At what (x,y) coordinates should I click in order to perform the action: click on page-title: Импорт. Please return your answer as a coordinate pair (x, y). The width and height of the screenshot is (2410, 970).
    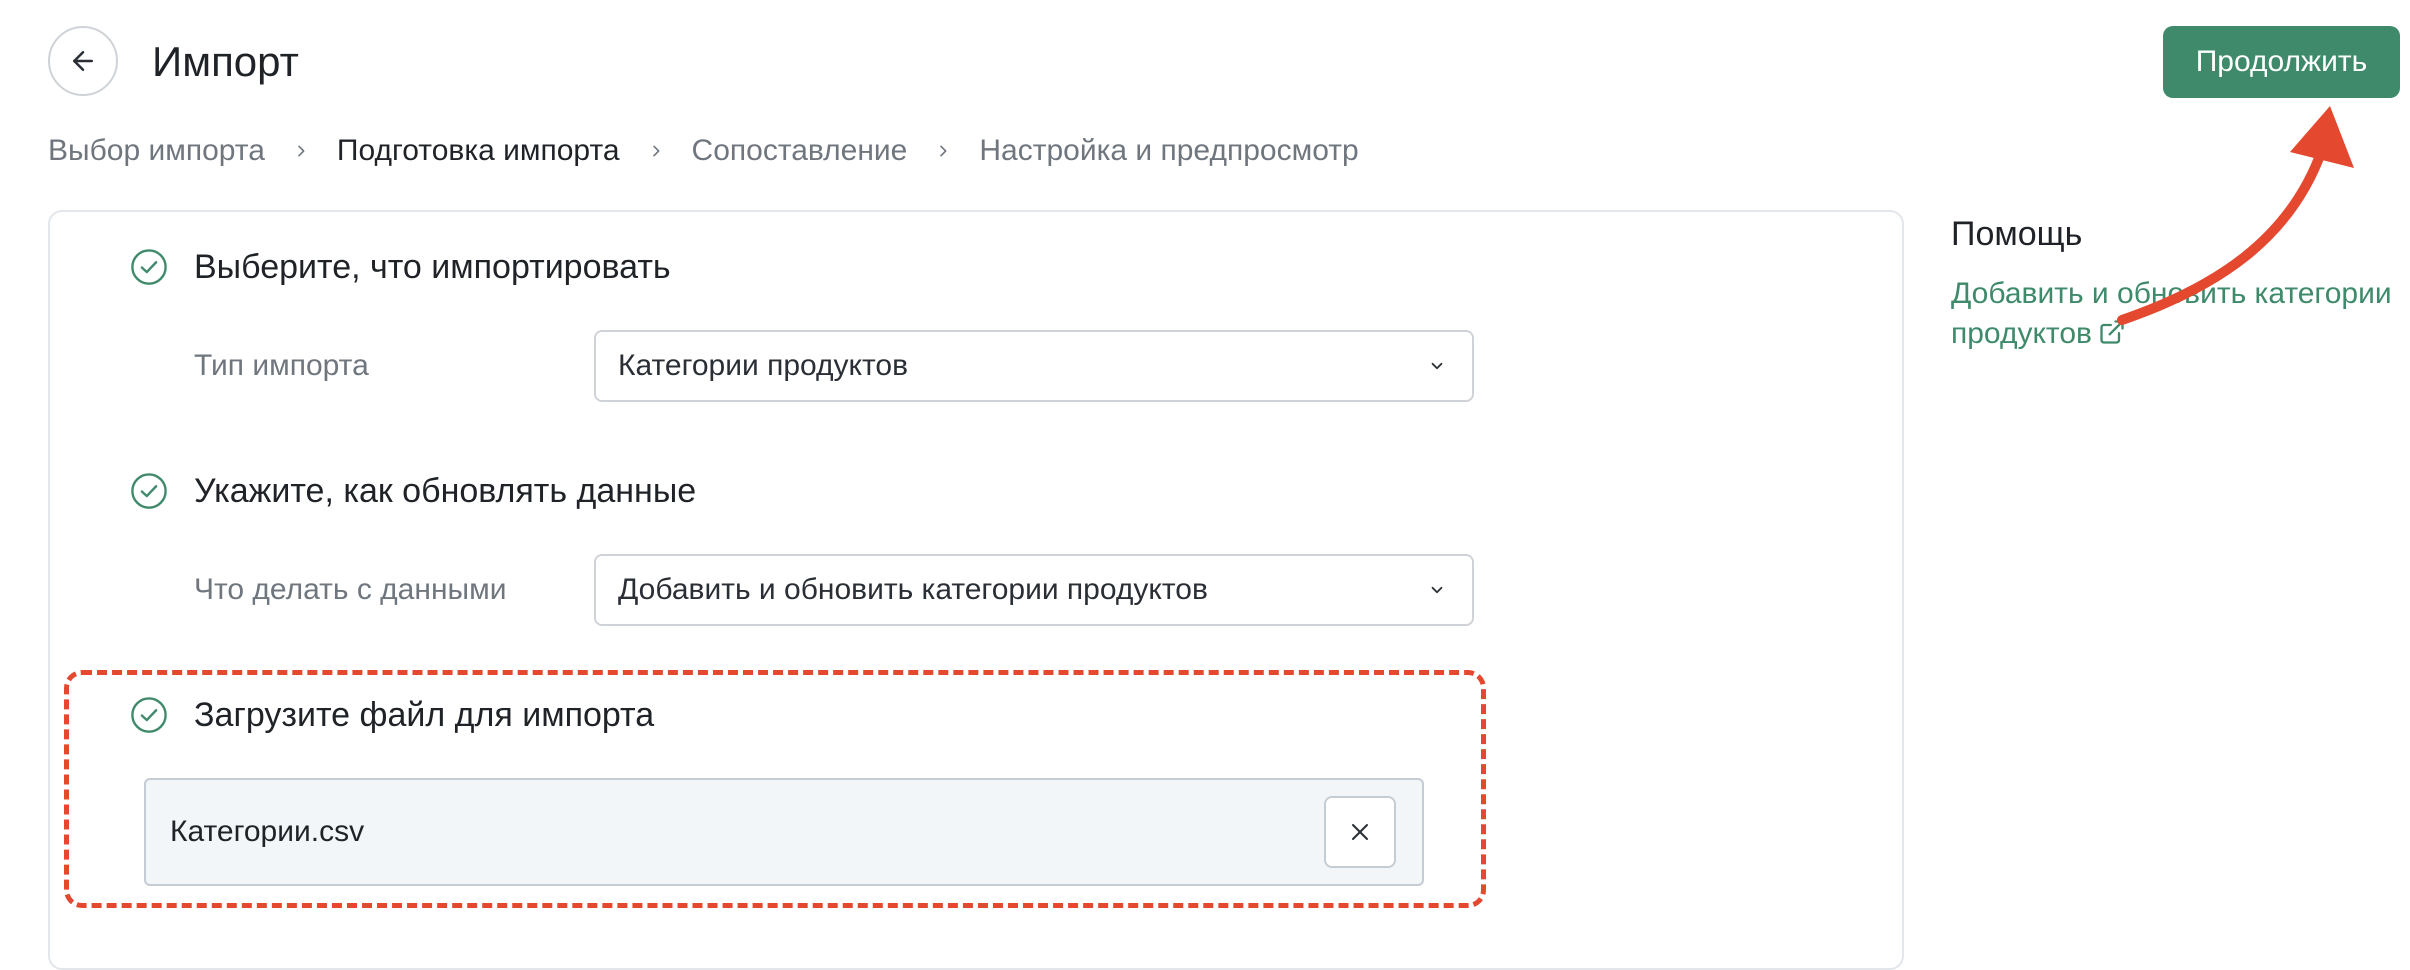
    Looking at the image, I should click on (225, 61).